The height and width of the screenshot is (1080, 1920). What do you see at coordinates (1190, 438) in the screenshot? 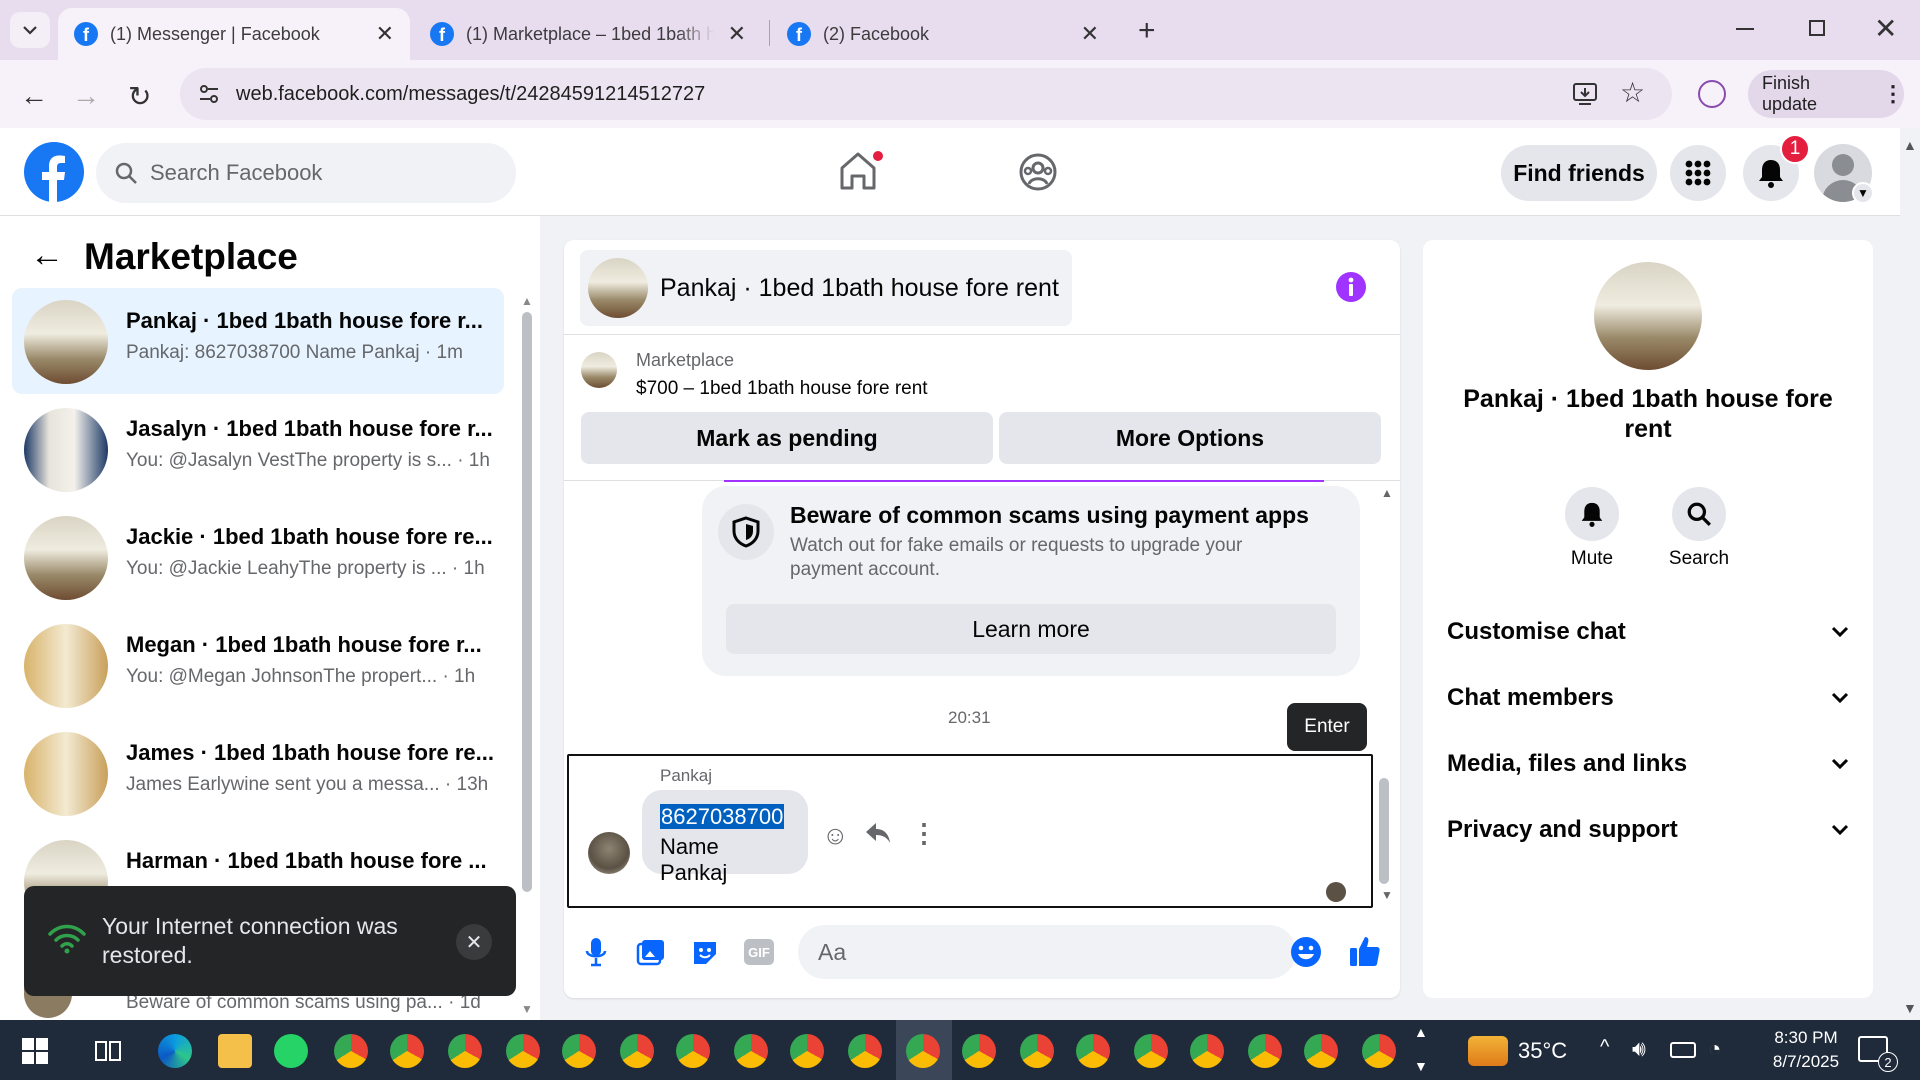
I see `more-options-button: More Options` at bounding box center [1190, 438].